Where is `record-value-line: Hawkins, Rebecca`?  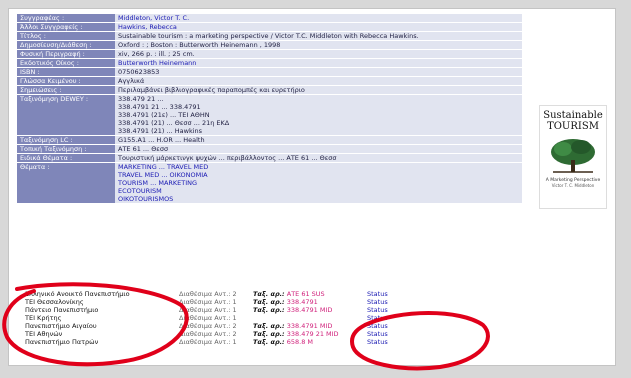
record-value-line: Hawkins, Rebecca is located at coordinates (318, 27).